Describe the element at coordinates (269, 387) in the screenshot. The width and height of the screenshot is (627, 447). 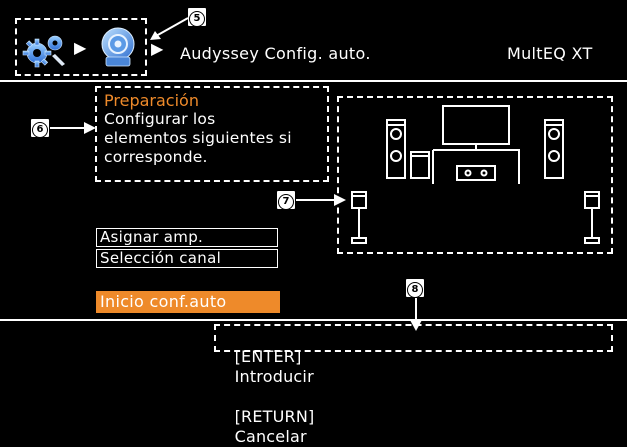
I see `footer-hints: [ENTER] Introducir [RETURN] Cancelar` at that location.